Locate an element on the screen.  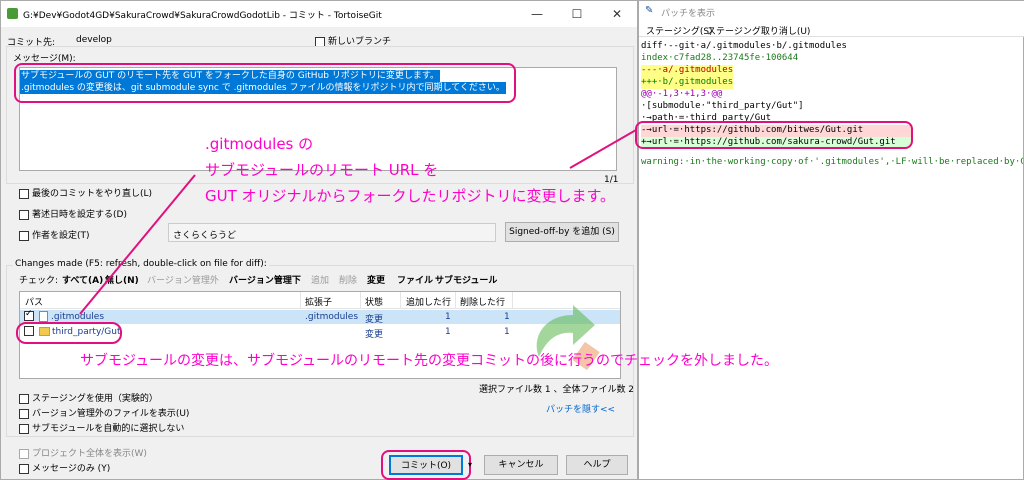
annotation-url-change-line-1: .gitmodules の is located at coordinates (259, 144).